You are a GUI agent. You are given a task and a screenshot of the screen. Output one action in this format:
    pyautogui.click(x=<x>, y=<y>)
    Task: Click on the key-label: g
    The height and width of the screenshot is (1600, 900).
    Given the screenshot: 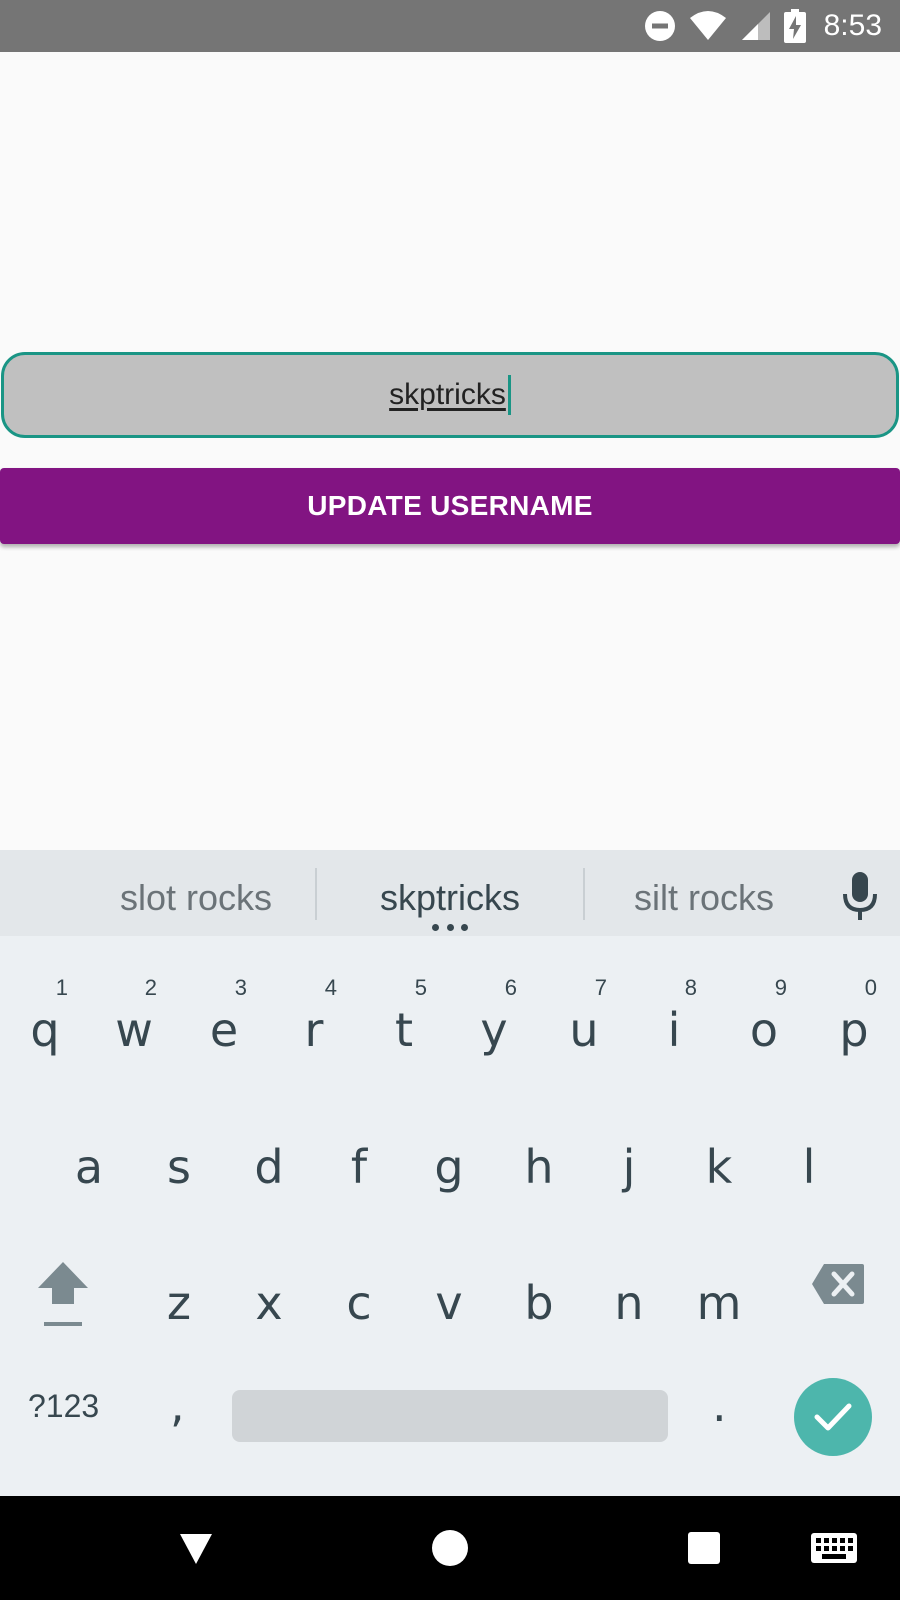 What is the action you would take?
    pyautogui.click(x=449, y=1167)
    